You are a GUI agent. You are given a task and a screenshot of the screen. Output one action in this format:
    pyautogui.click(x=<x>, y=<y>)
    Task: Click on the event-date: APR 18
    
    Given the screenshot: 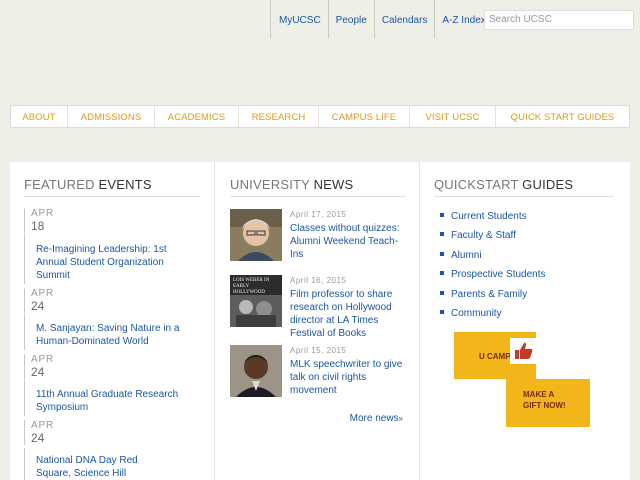 What is the action you would take?
    pyautogui.click(x=39, y=220)
    